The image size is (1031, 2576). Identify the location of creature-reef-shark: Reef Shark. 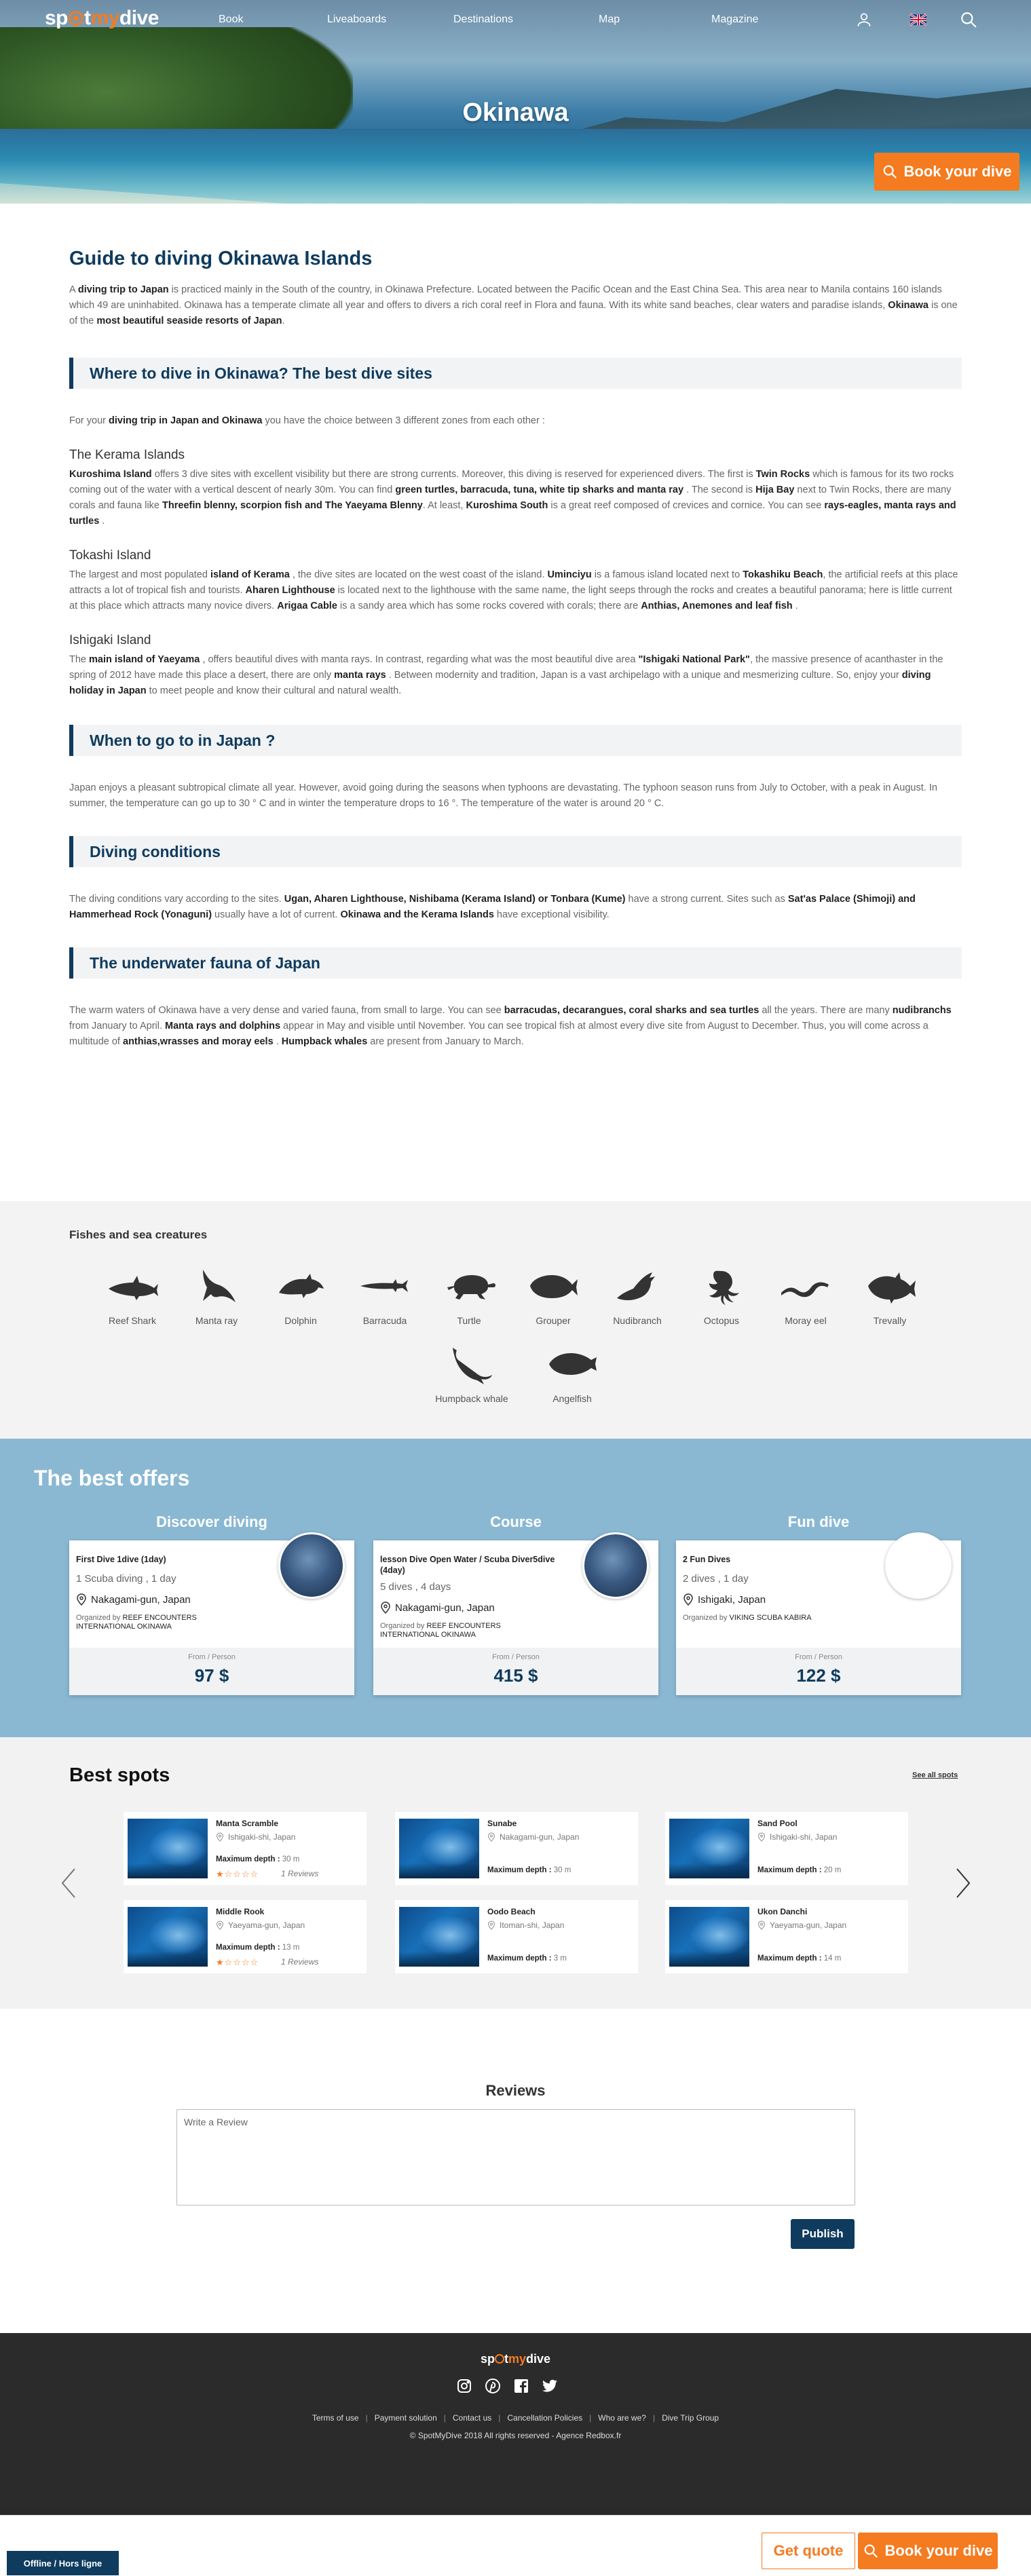
(132, 1296).